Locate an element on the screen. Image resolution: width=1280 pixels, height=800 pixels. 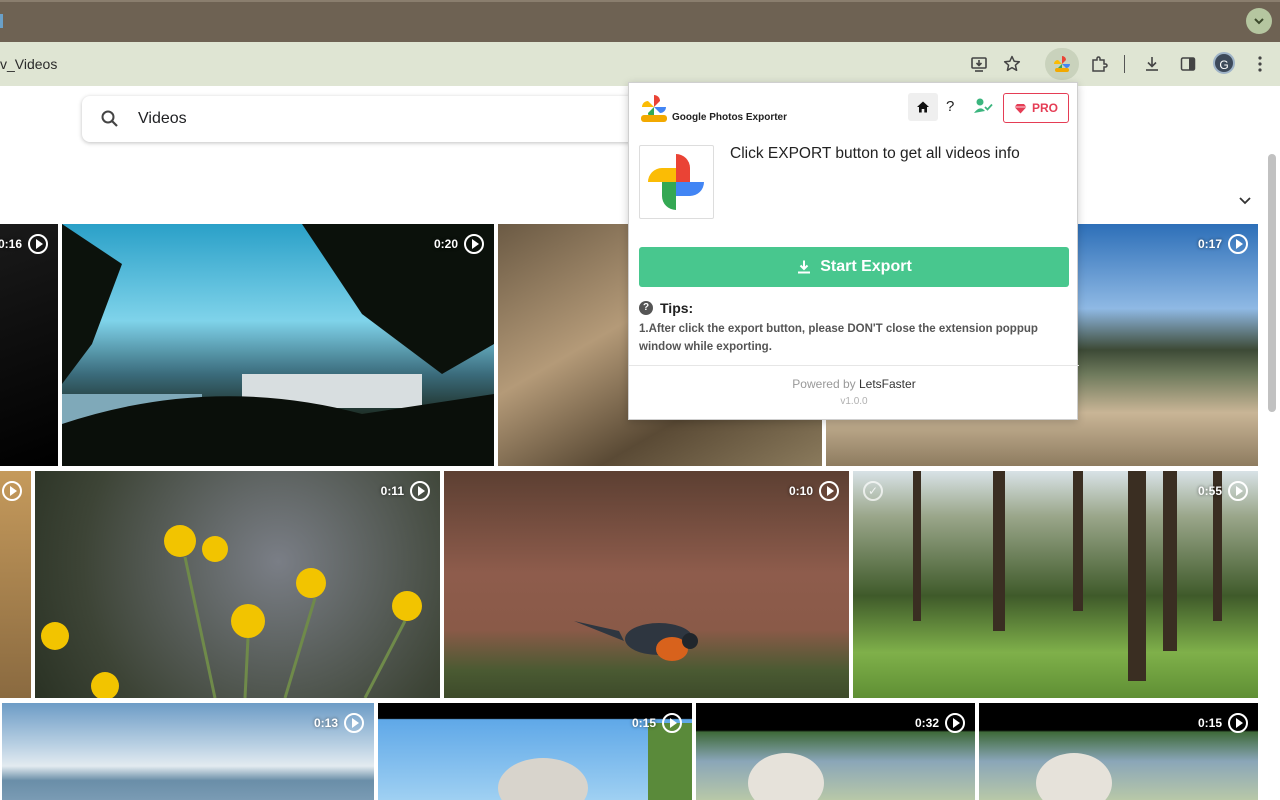
video-duration: 0:32 is located at coordinates (926, 723).